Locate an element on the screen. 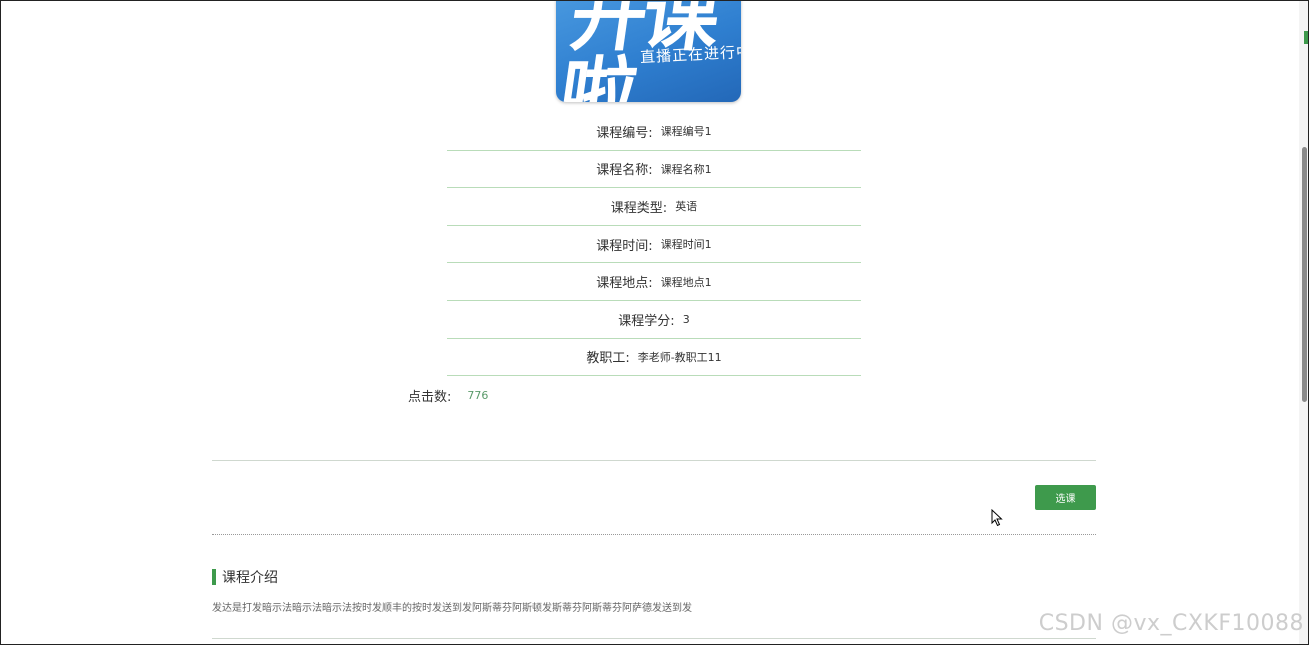 The width and height of the screenshot is (1309, 645). info-row-course-type: 课程类型: 英语 is located at coordinates (654, 207).